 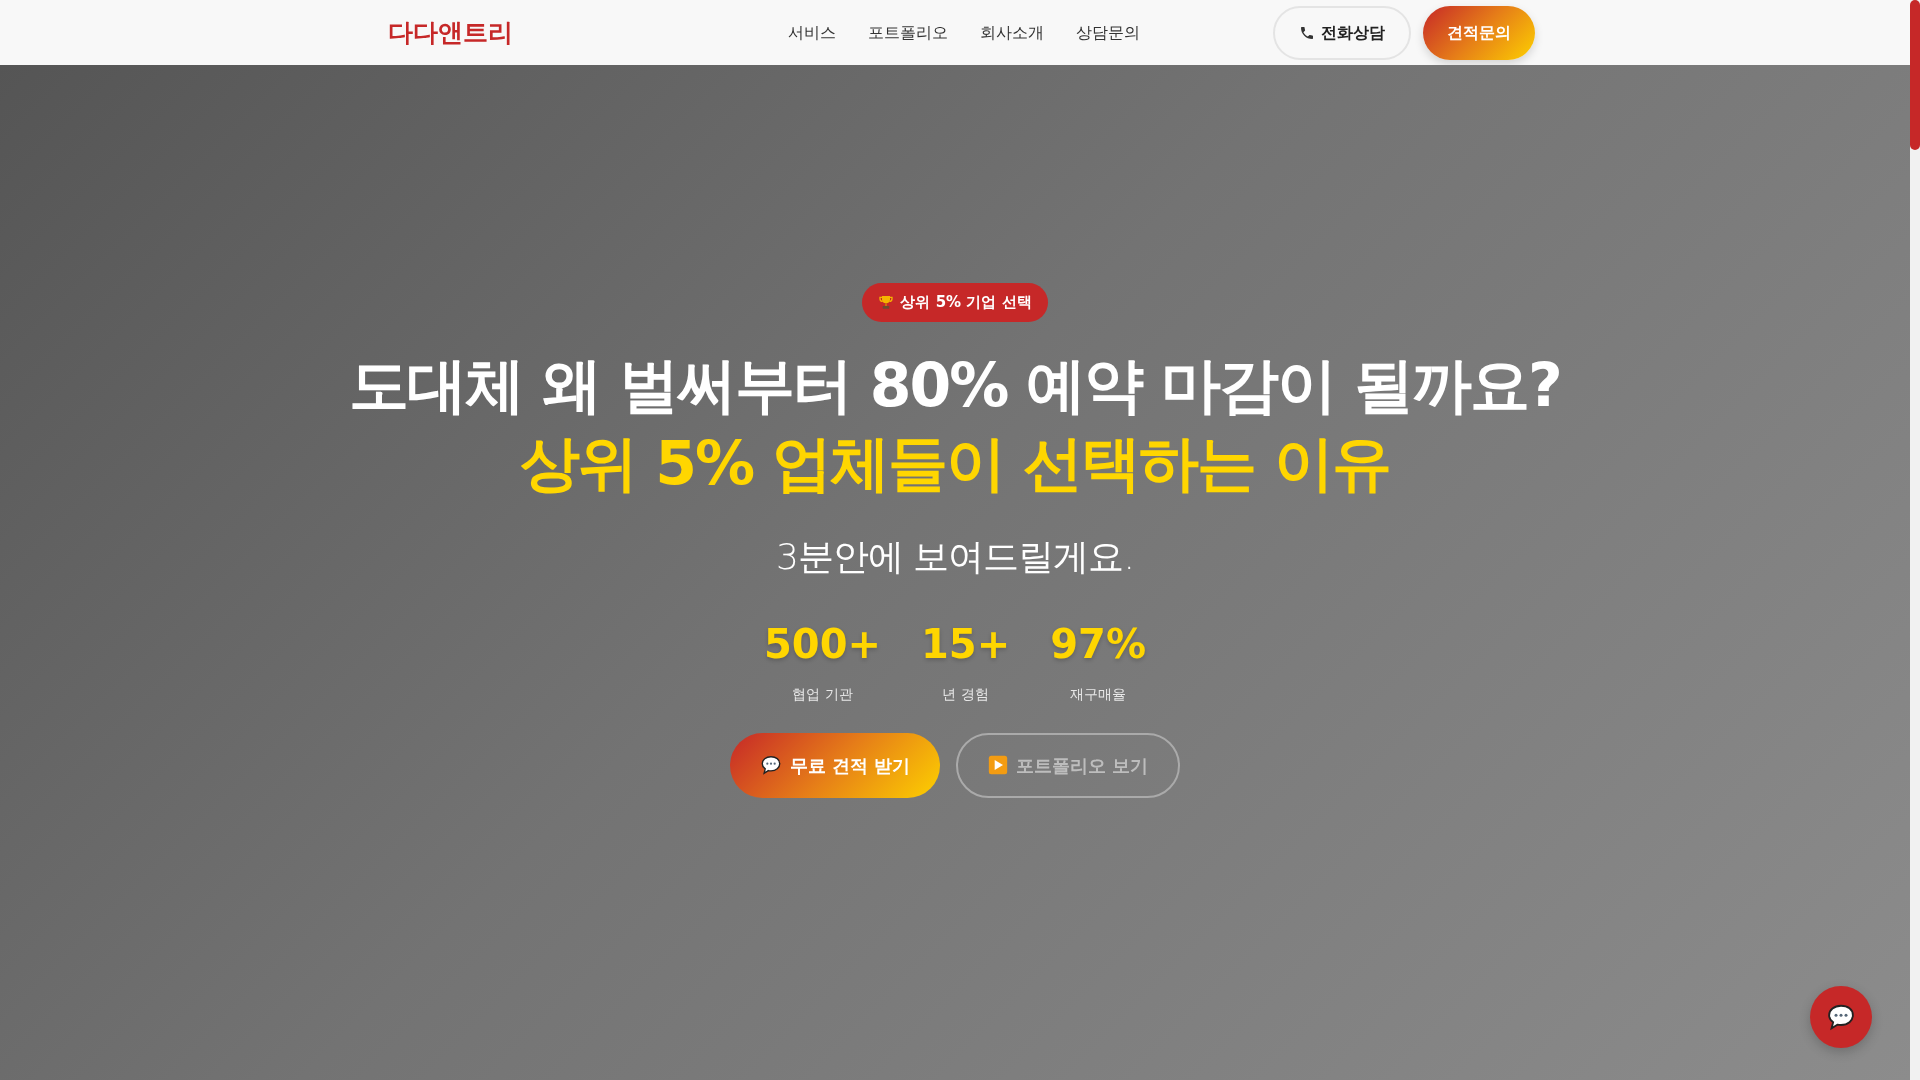 I want to click on phone-consult-button: 전화상담, so click(x=1342, y=32).